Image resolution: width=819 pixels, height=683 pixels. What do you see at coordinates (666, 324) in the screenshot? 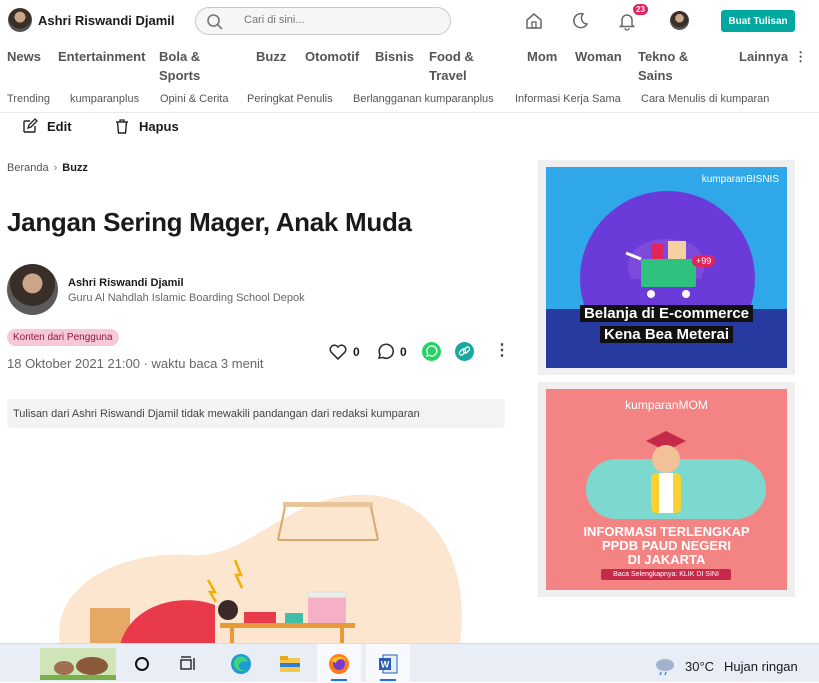
I see `ad-headline: Belanja di E-commerce Kena Bea Meterai` at bounding box center [666, 324].